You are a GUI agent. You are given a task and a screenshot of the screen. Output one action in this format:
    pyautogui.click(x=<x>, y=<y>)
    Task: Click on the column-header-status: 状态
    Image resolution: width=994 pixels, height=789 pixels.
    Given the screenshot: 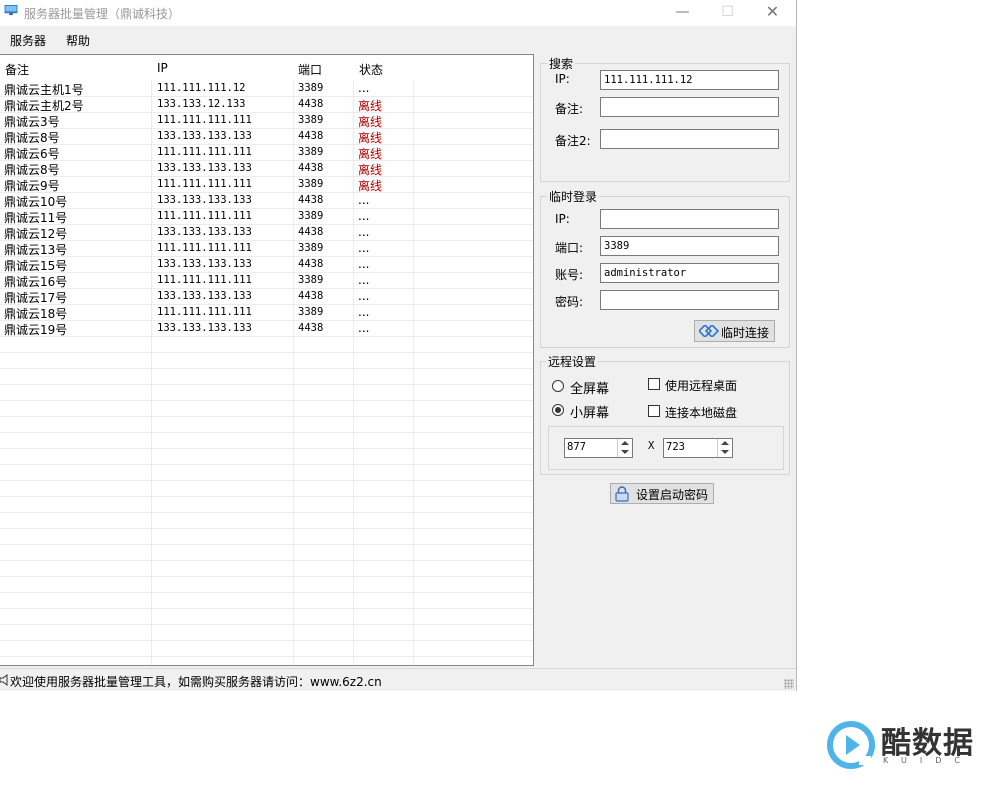 What is the action you would take?
    pyautogui.click(x=371, y=69)
    